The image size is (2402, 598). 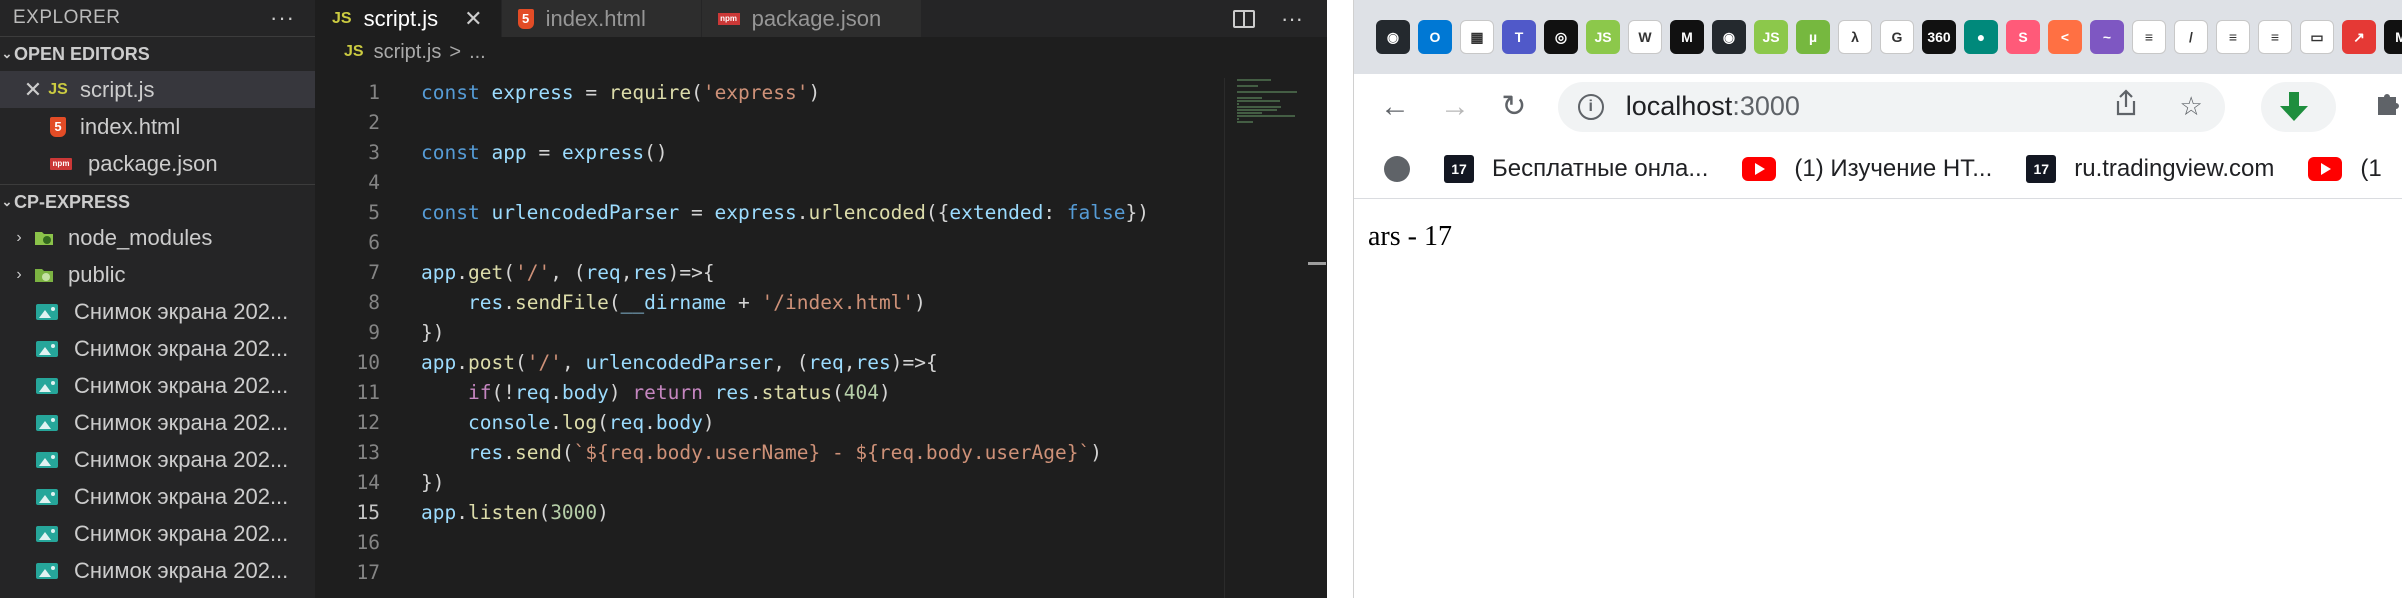 What do you see at coordinates (1272, 338) in the screenshot?
I see `minimap` at bounding box center [1272, 338].